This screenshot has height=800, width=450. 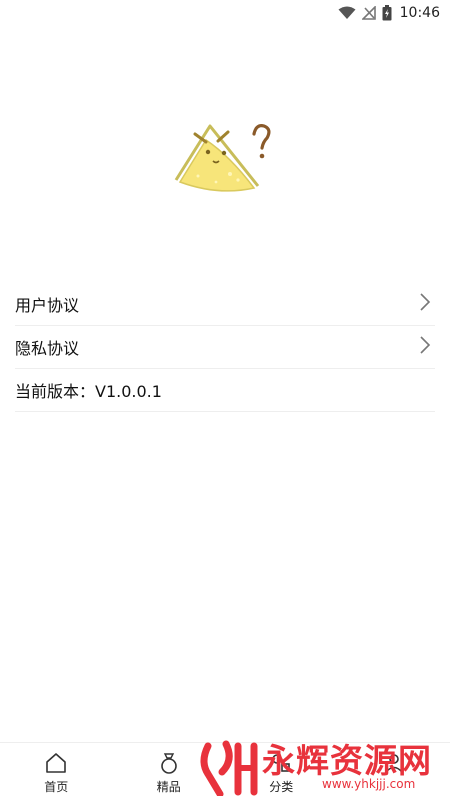 I want to click on status-time: 10:46, so click(x=419, y=13).